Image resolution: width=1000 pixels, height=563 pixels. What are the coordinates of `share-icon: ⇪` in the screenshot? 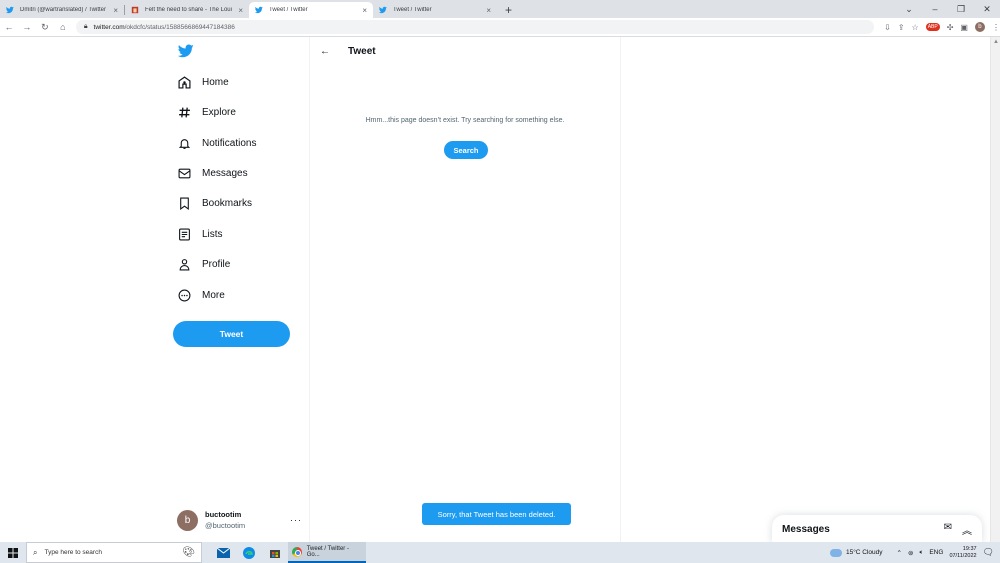 It's located at (901, 27).